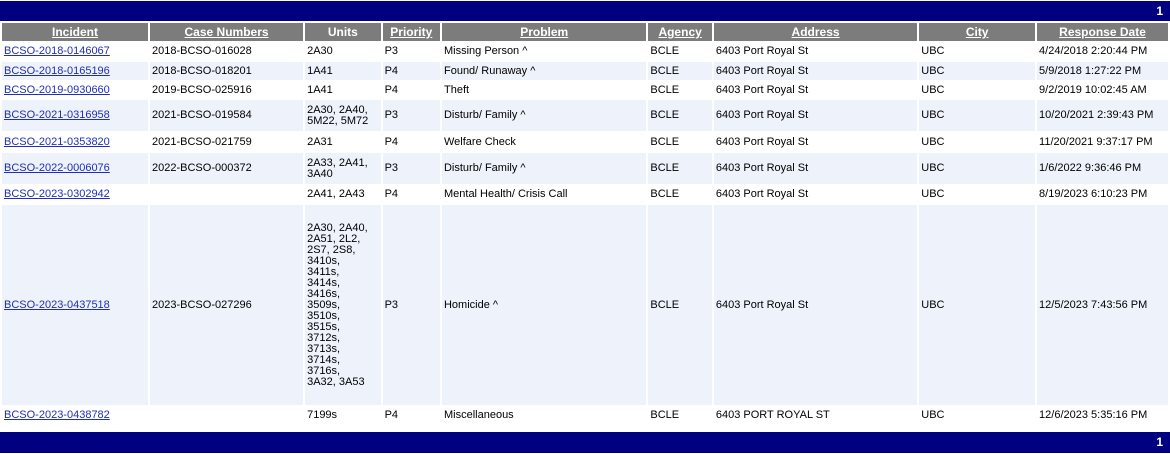 The image size is (1170, 454). I want to click on incident-link: BCSO-2018-0165196, so click(57, 71).